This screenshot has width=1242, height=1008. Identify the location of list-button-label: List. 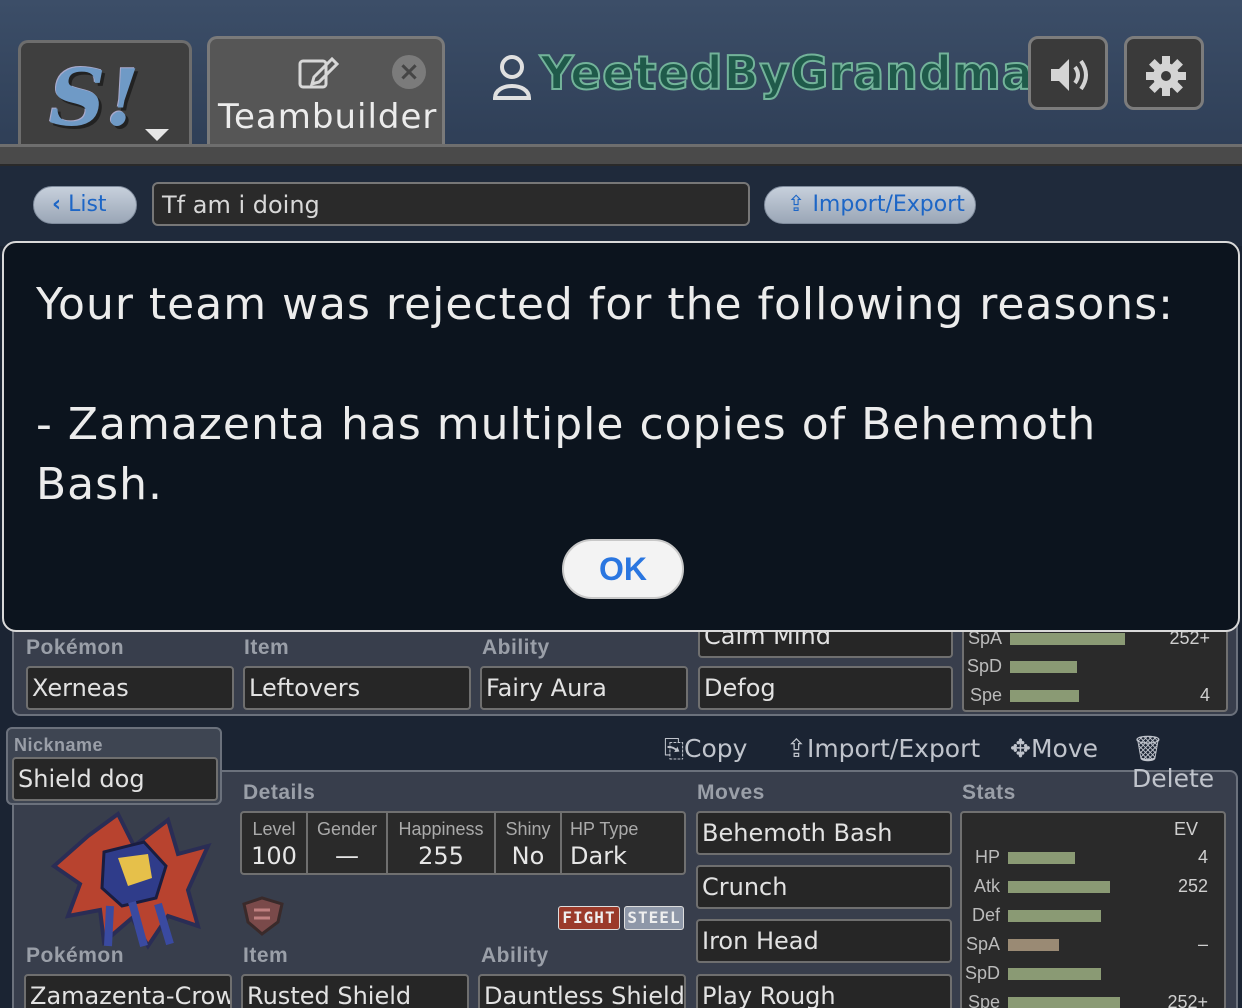
(87, 204).